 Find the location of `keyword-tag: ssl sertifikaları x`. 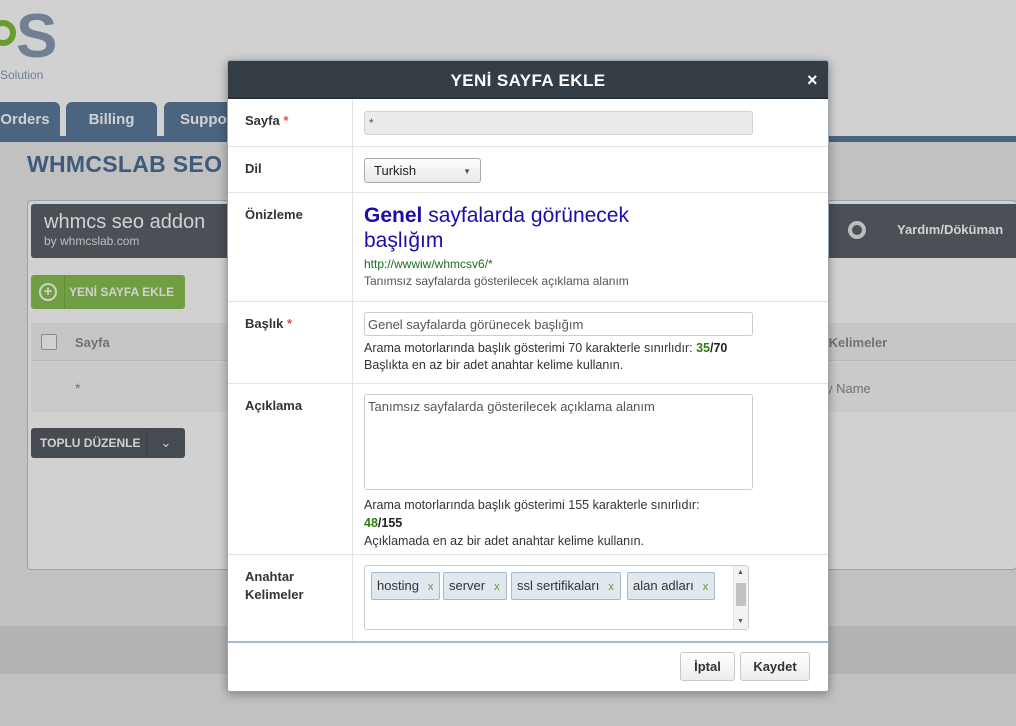

keyword-tag: ssl sertifikaları x is located at coordinates (566, 586).